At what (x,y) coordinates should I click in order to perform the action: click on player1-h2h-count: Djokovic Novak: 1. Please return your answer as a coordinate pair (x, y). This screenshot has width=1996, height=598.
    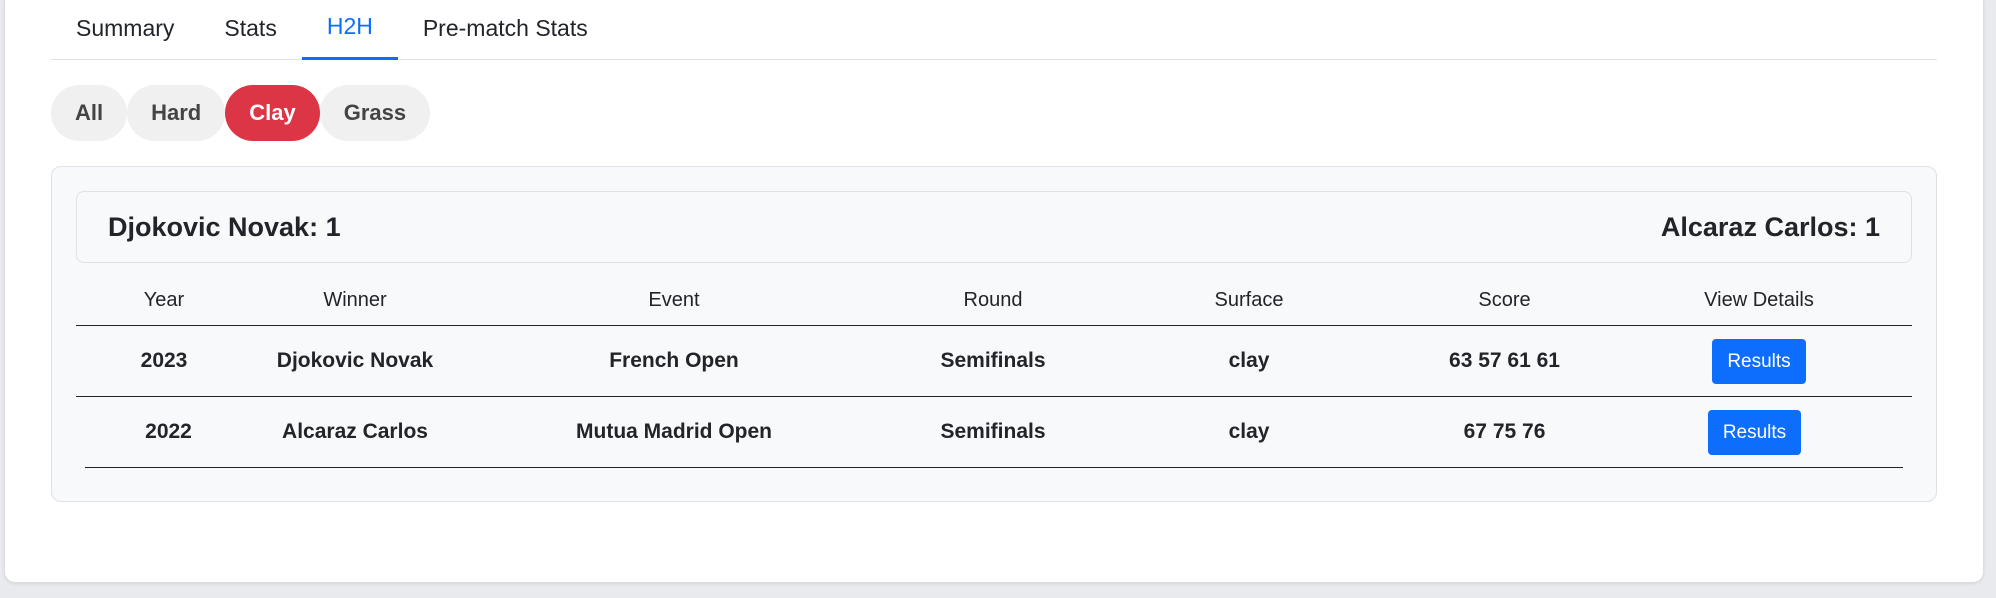
    Looking at the image, I should click on (224, 226).